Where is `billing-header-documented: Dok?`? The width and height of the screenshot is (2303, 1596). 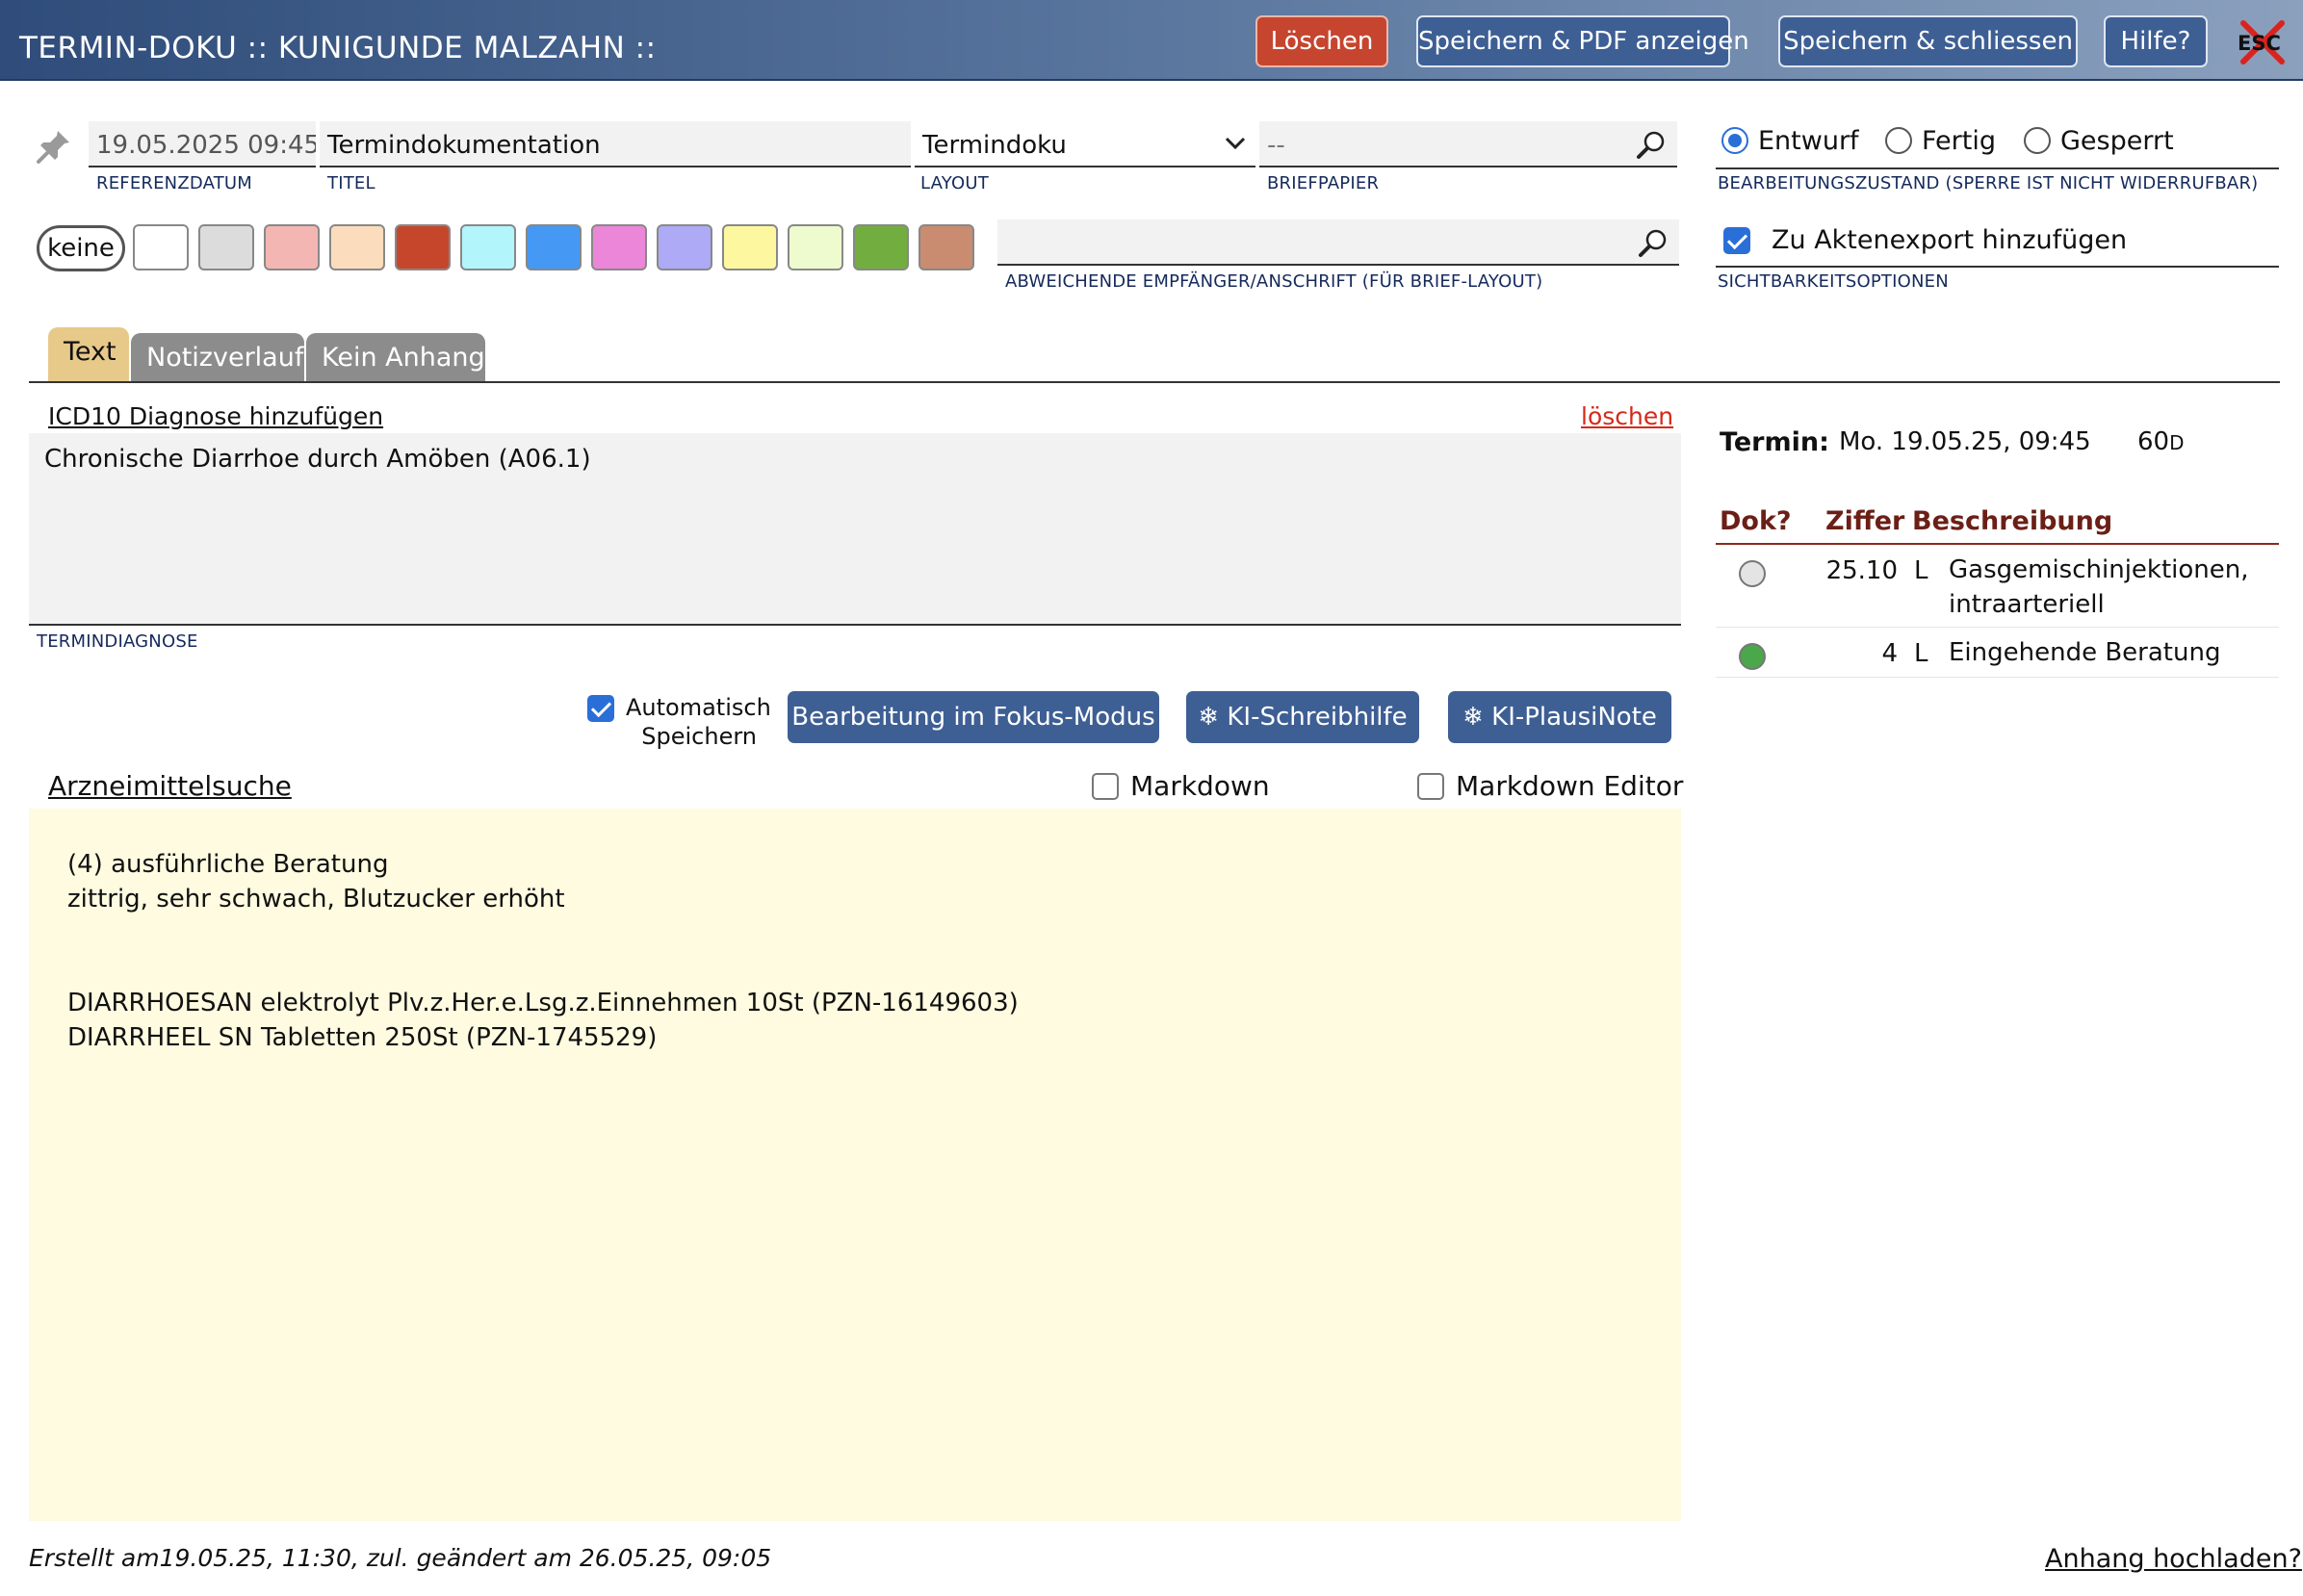 billing-header-documented: Dok? is located at coordinates (1756, 521).